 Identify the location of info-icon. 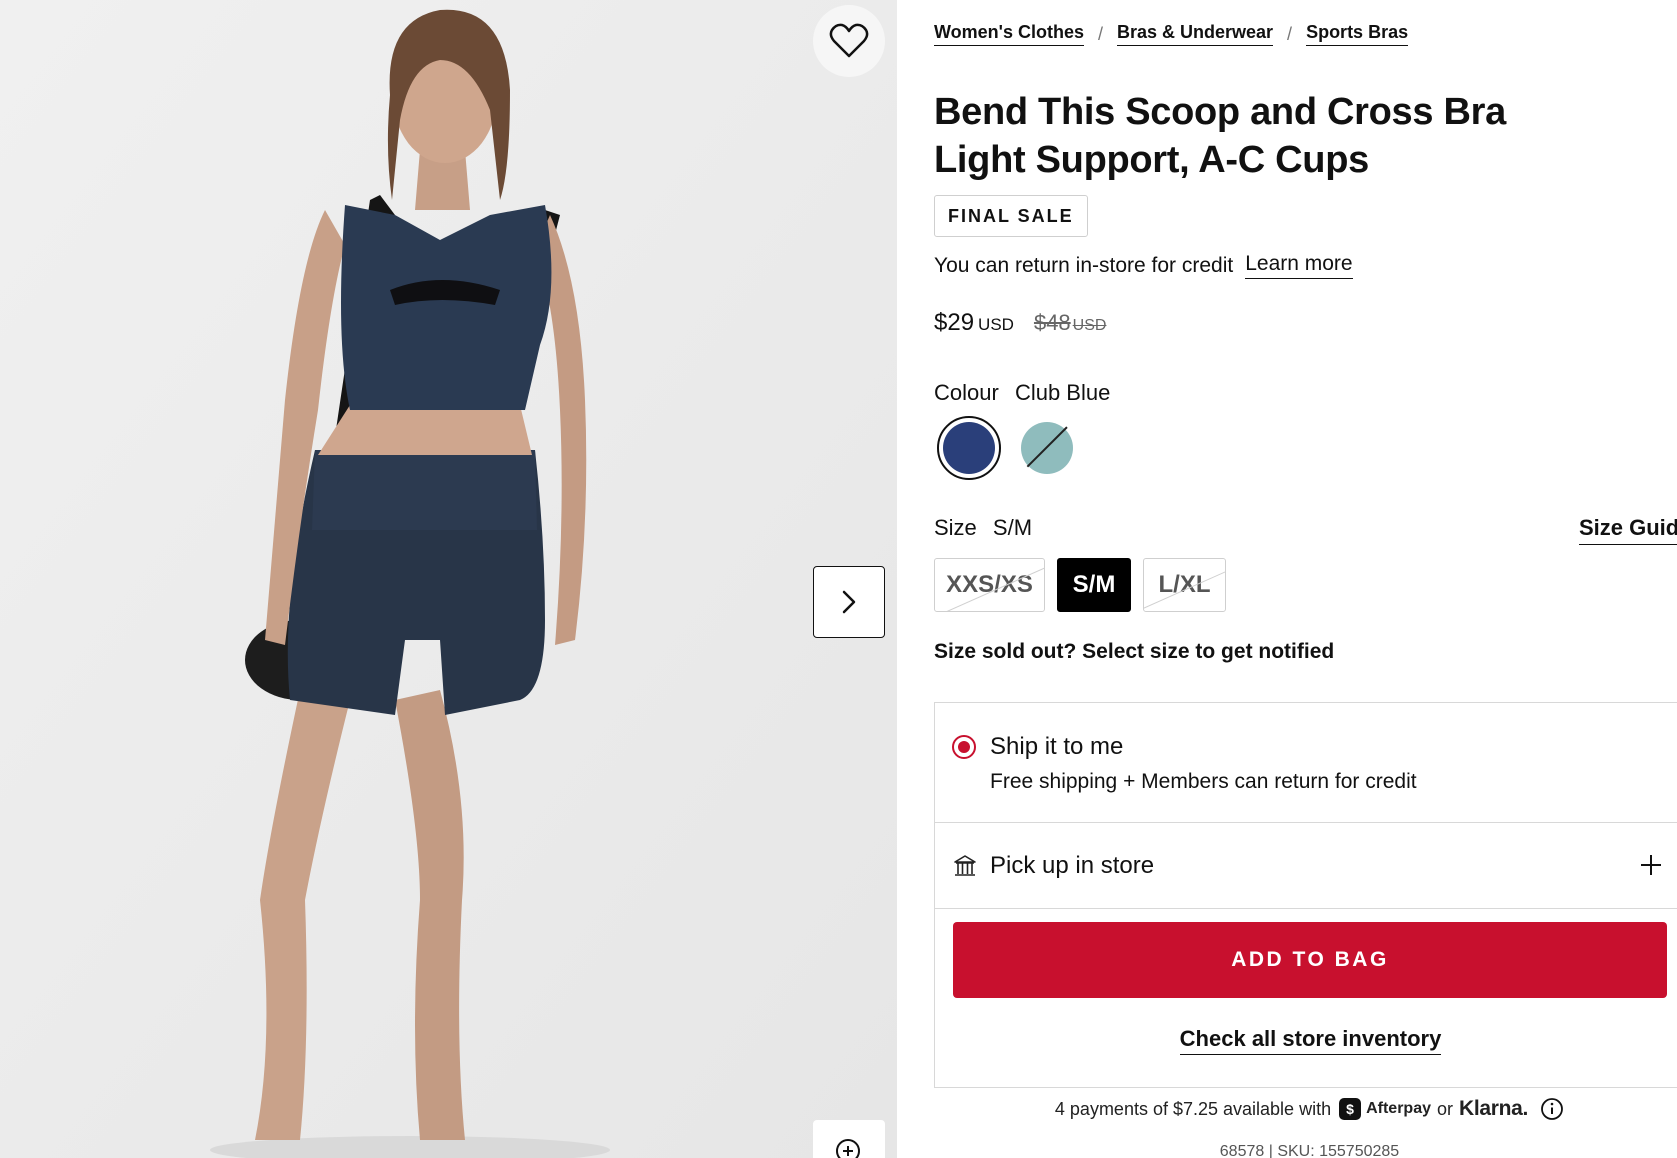
(1552, 1109).